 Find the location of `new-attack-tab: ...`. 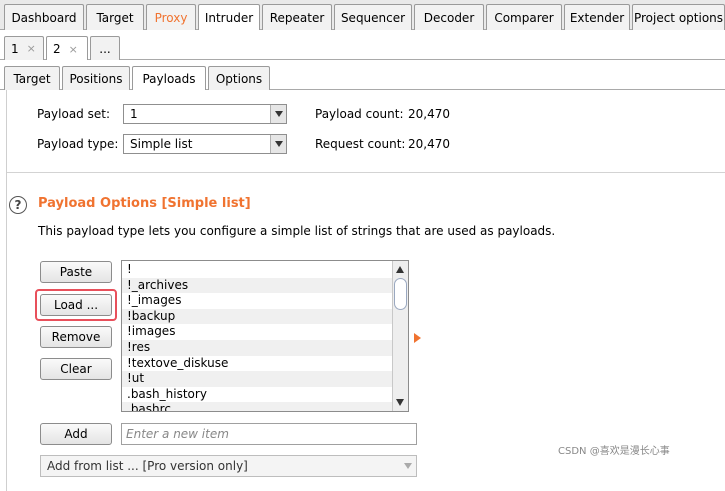

new-attack-tab: ... is located at coordinates (105, 48).